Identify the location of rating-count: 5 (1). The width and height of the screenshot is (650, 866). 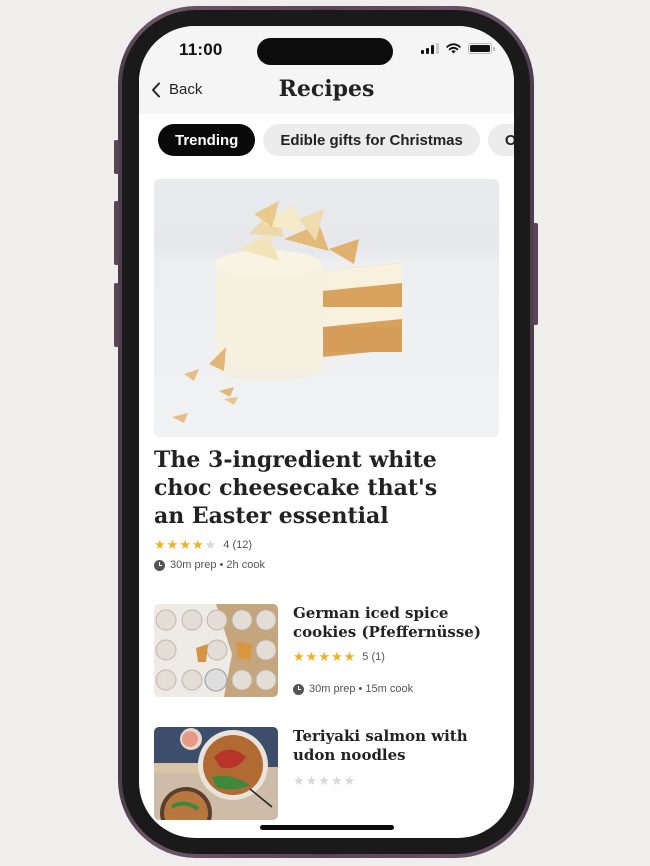
(373, 656).